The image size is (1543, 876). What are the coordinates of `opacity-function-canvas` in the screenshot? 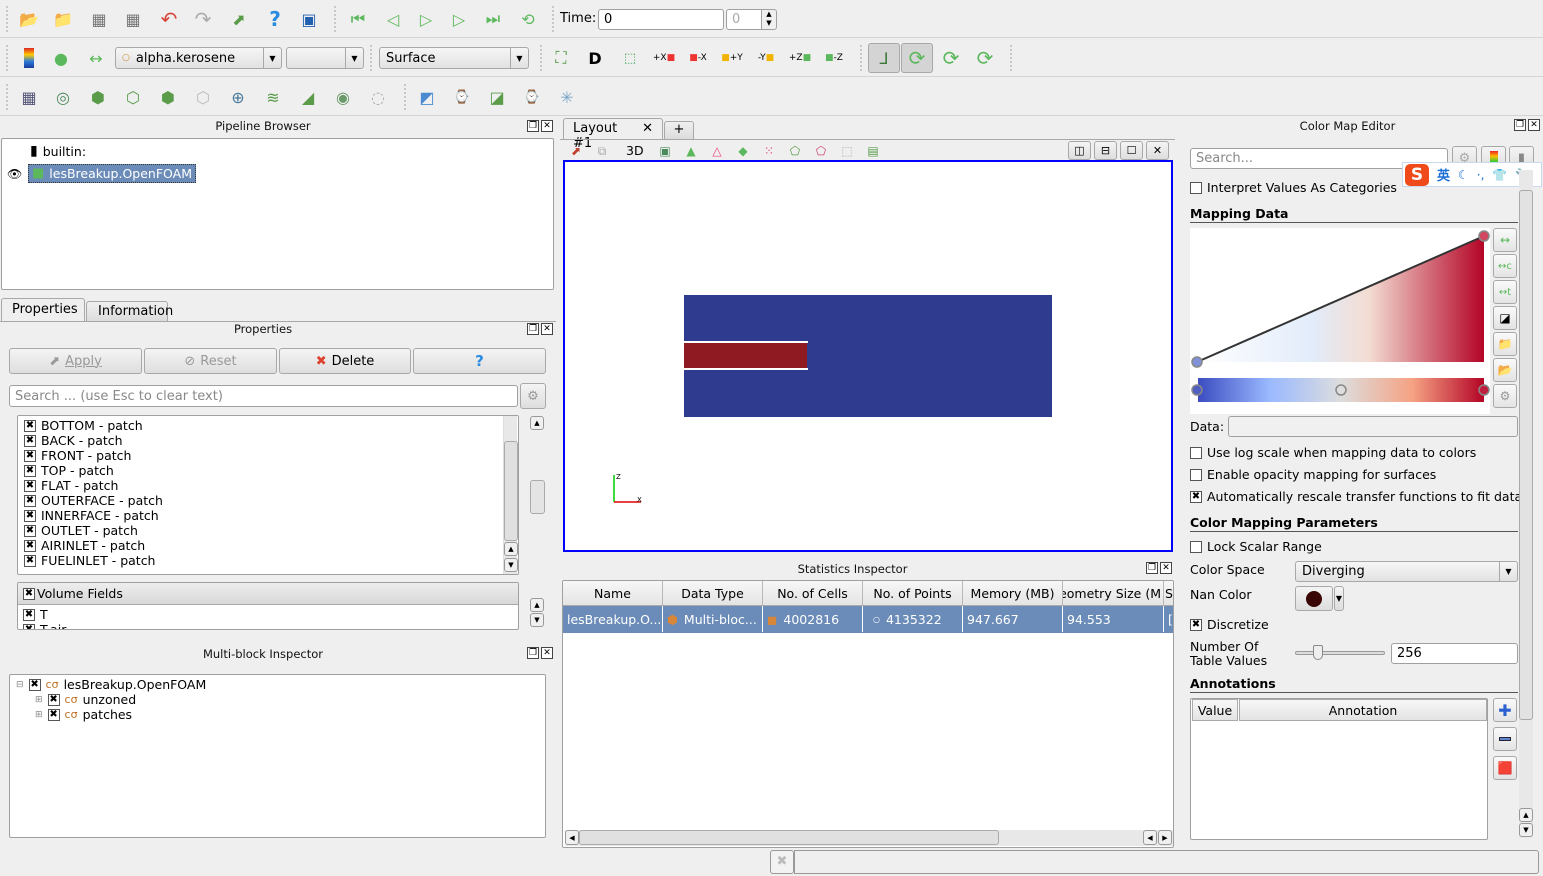 It's located at (1340, 321).